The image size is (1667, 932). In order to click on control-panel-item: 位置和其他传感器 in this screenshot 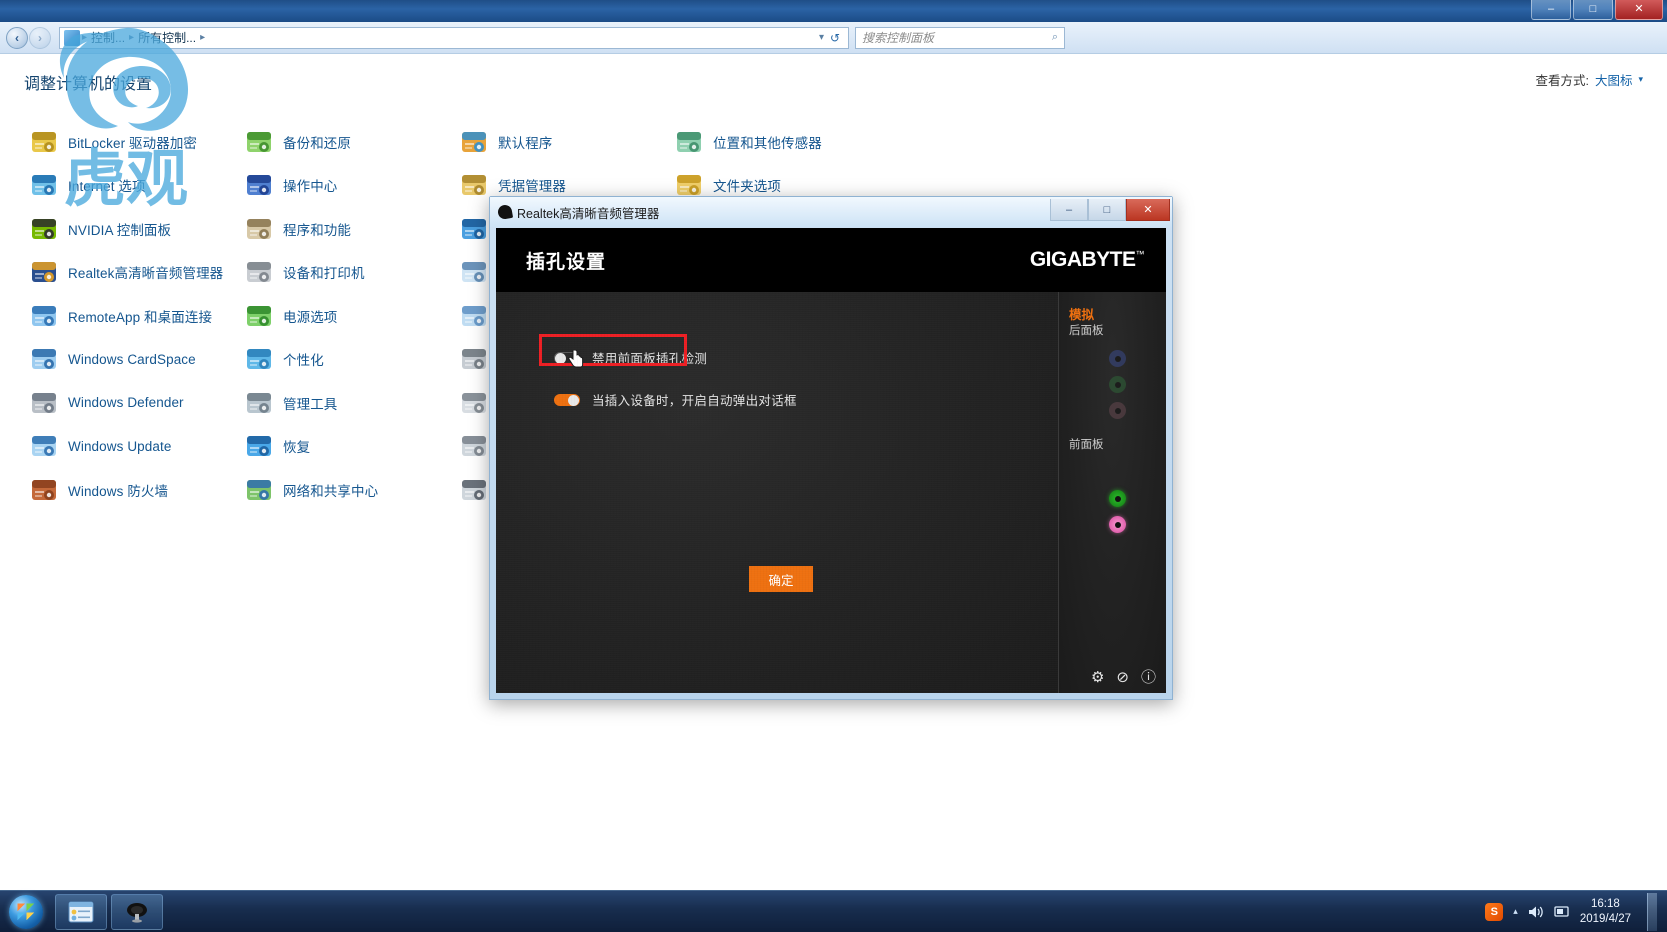, I will do `click(770, 142)`.